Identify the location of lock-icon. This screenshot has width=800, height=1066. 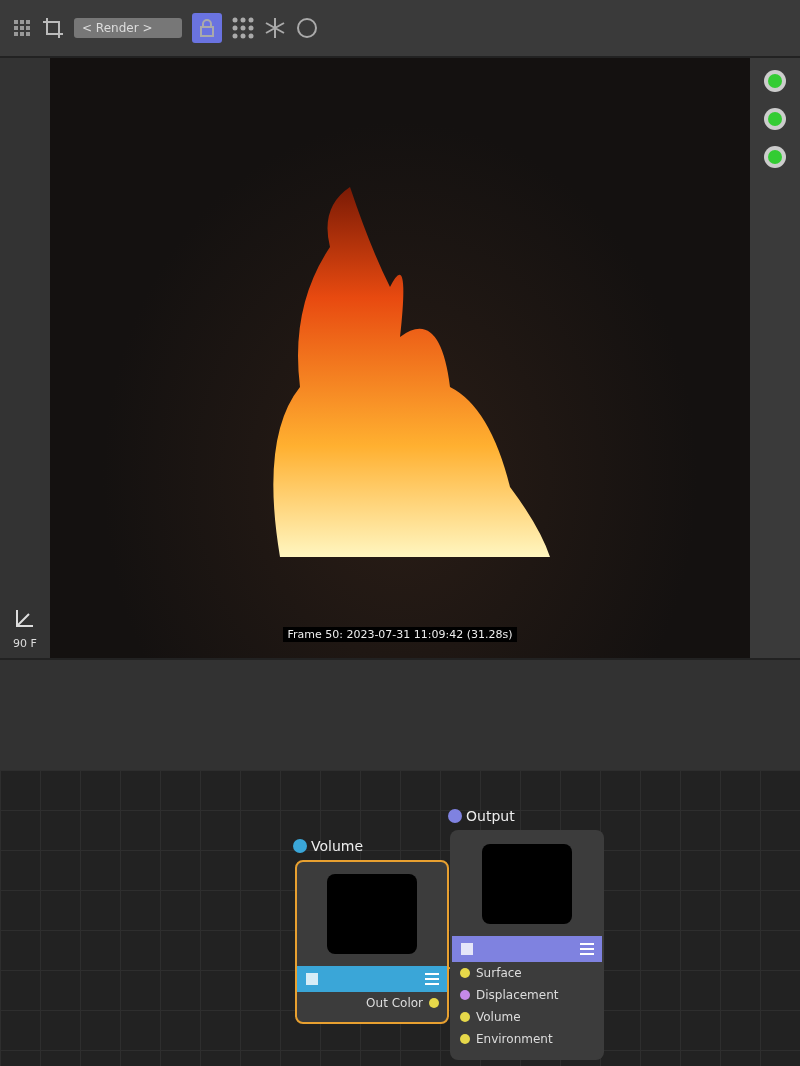
(207, 28).